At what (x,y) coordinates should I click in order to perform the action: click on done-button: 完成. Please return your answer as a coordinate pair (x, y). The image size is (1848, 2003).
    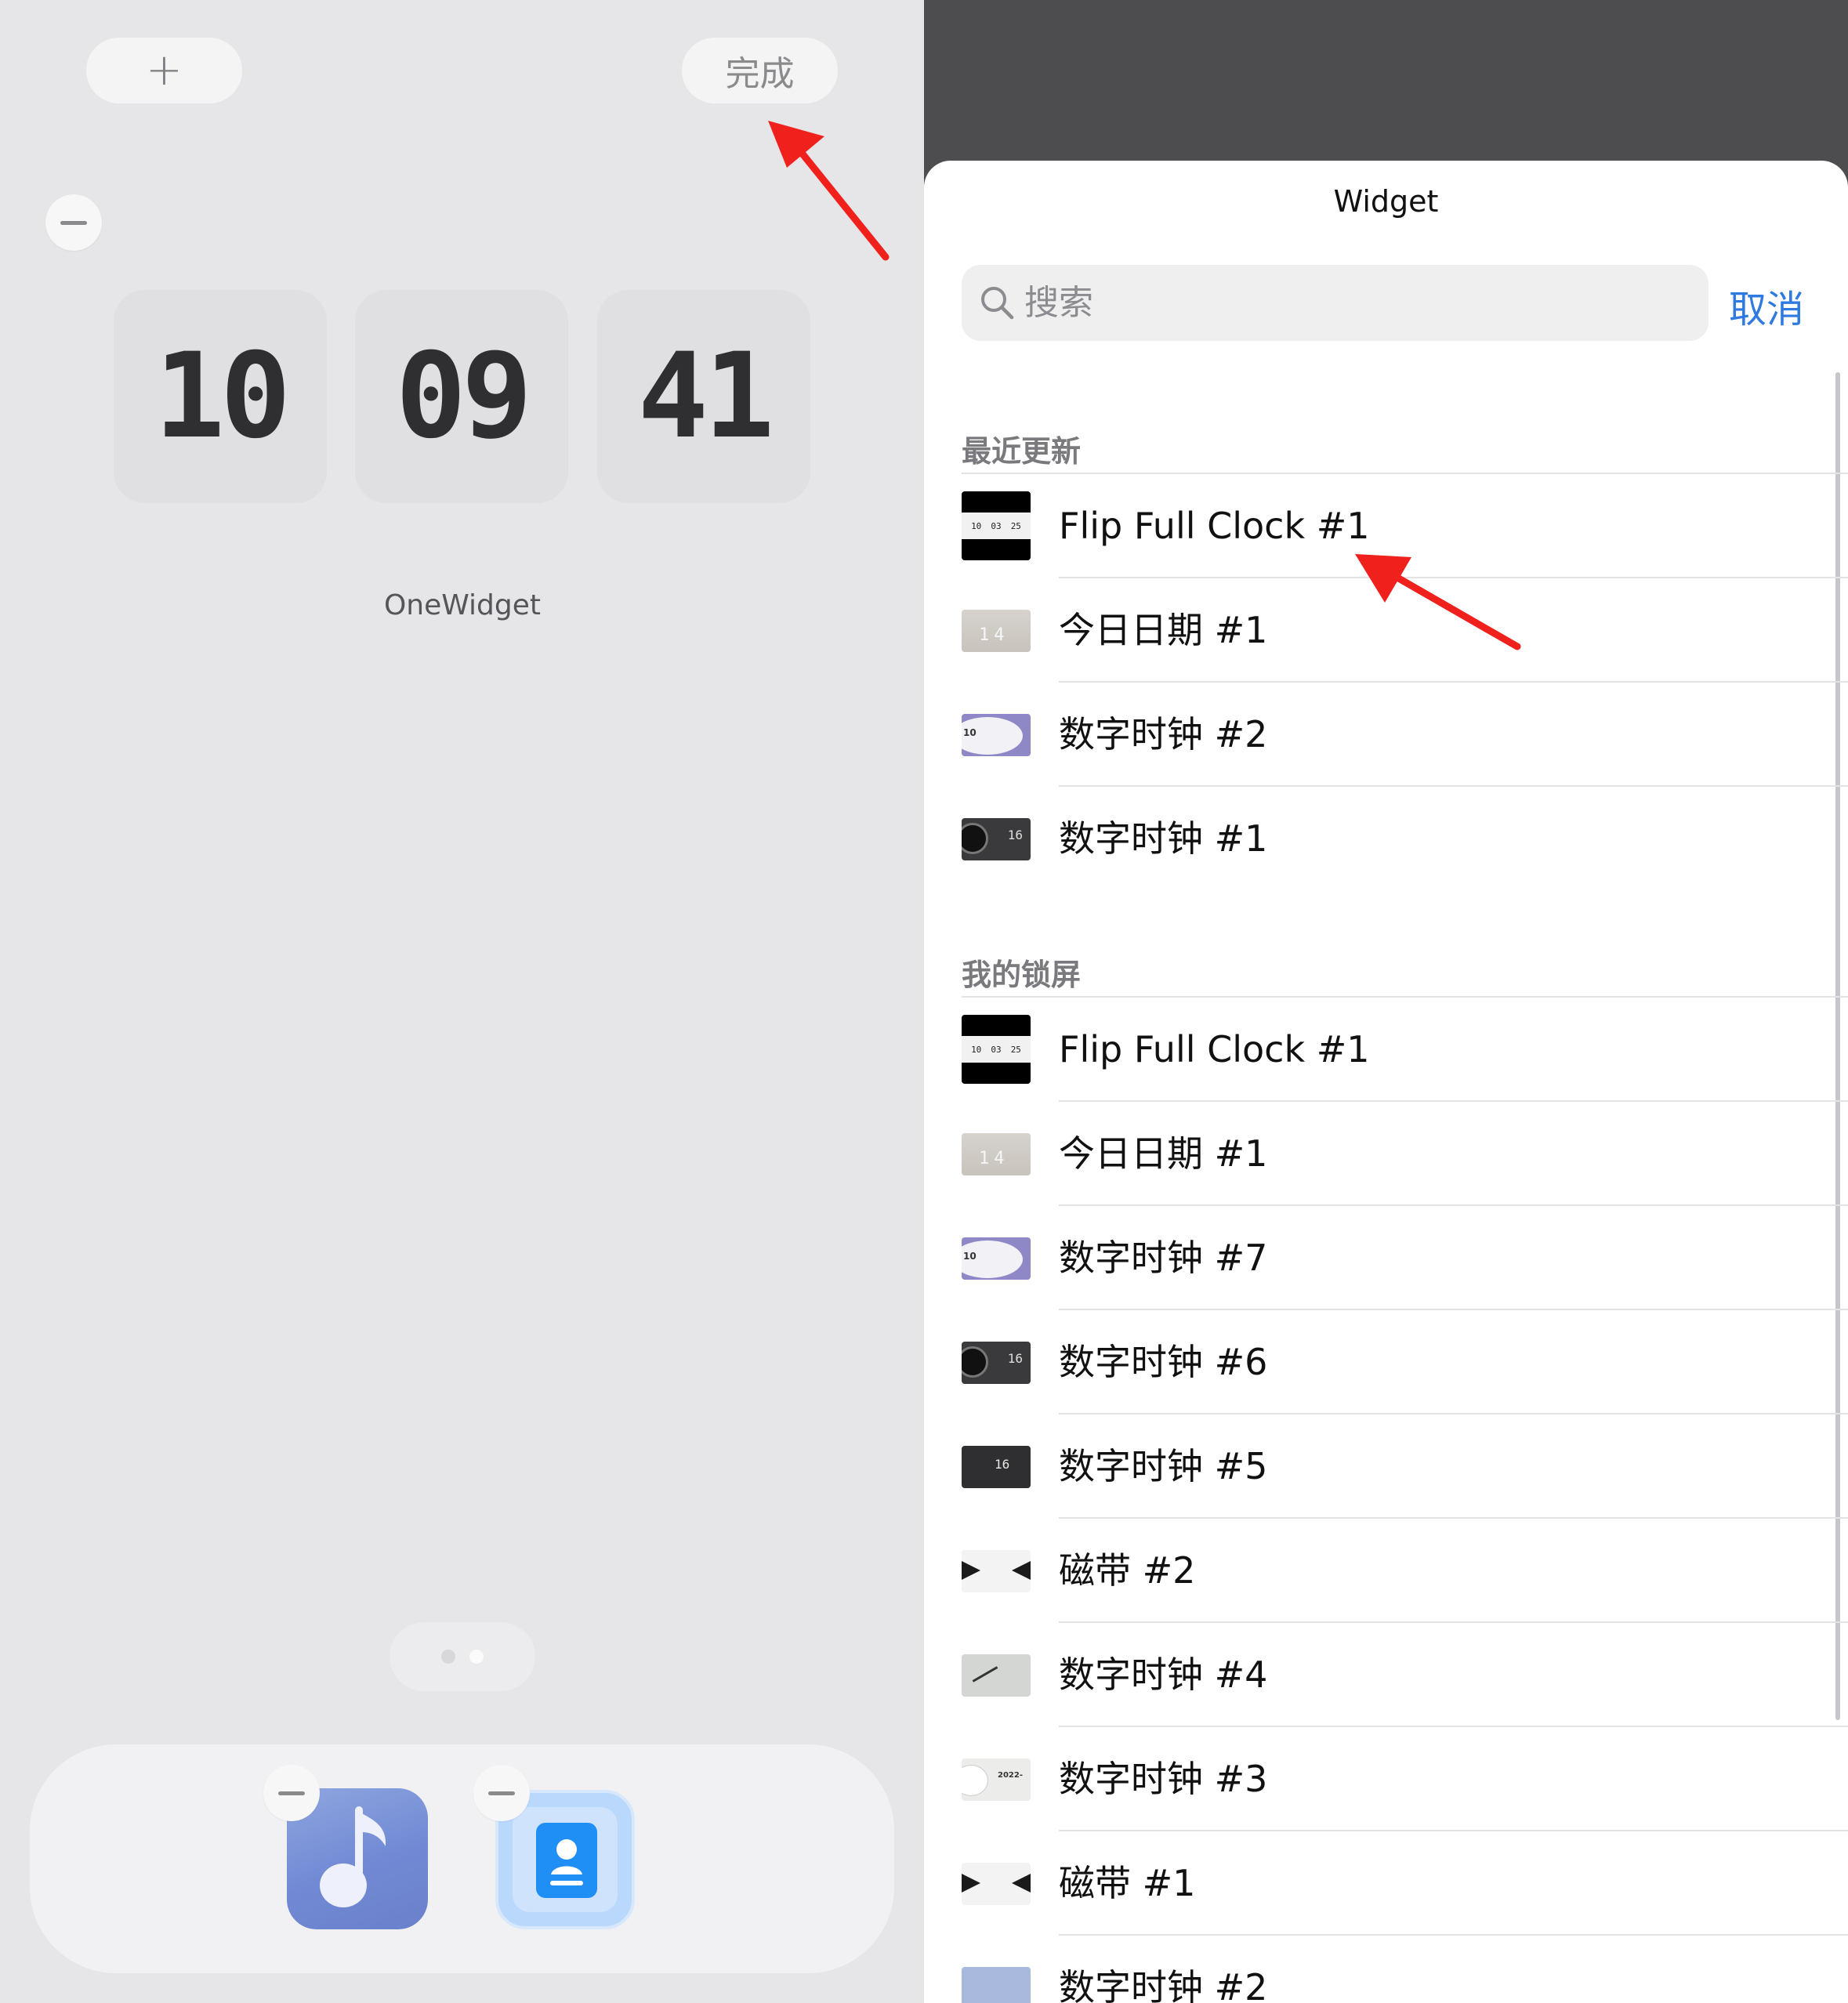
    Looking at the image, I should click on (760, 70).